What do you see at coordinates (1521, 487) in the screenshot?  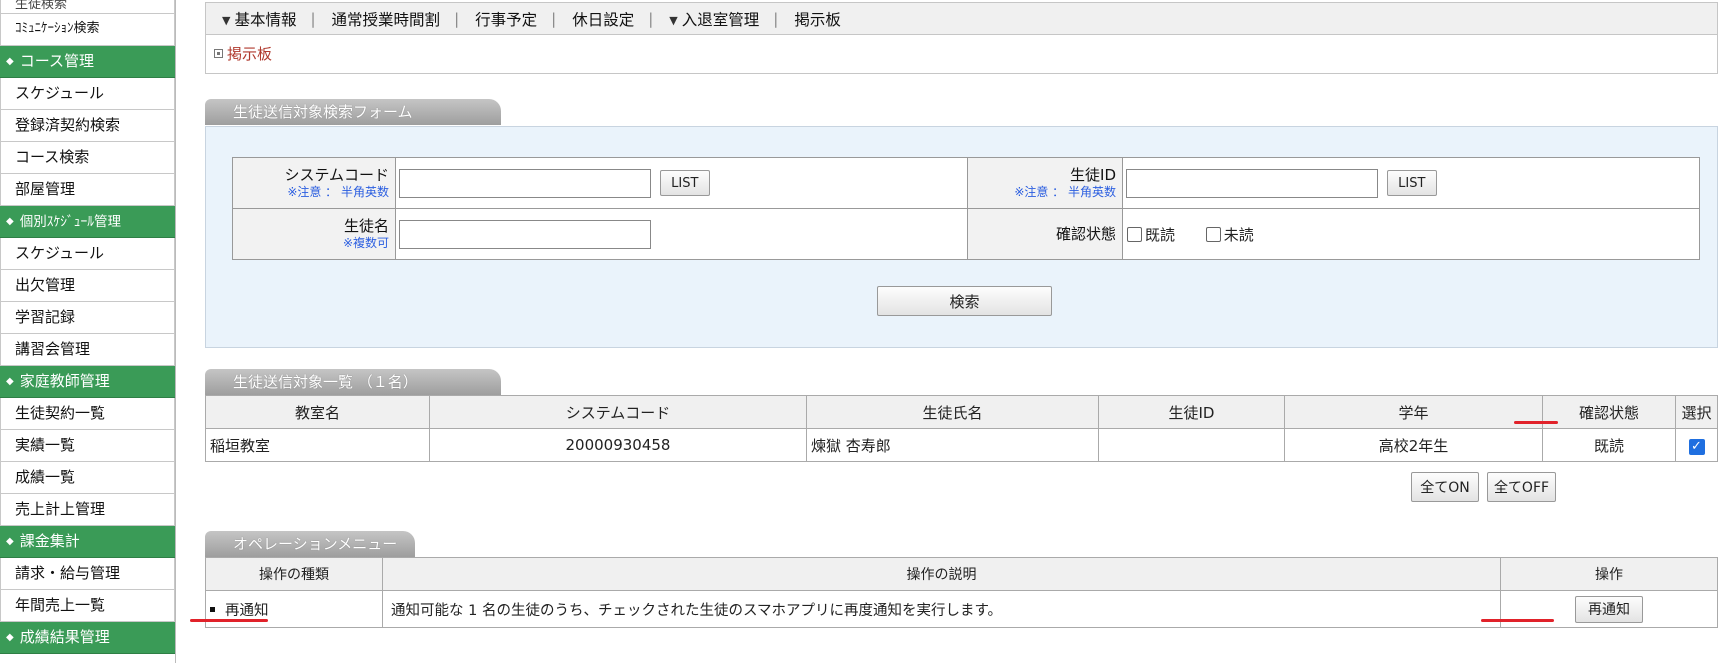 I see `all-off-button: 全てOFF` at bounding box center [1521, 487].